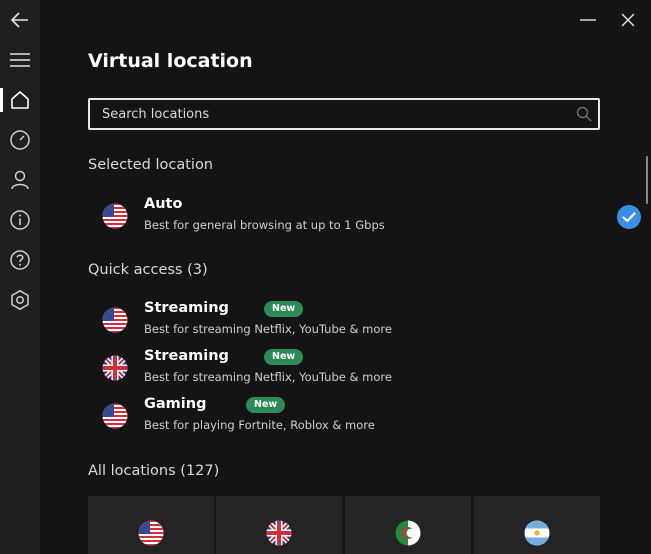  What do you see at coordinates (647, 180) in the screenshot?
I see `scrollbar` at bounding box center [647, 180].